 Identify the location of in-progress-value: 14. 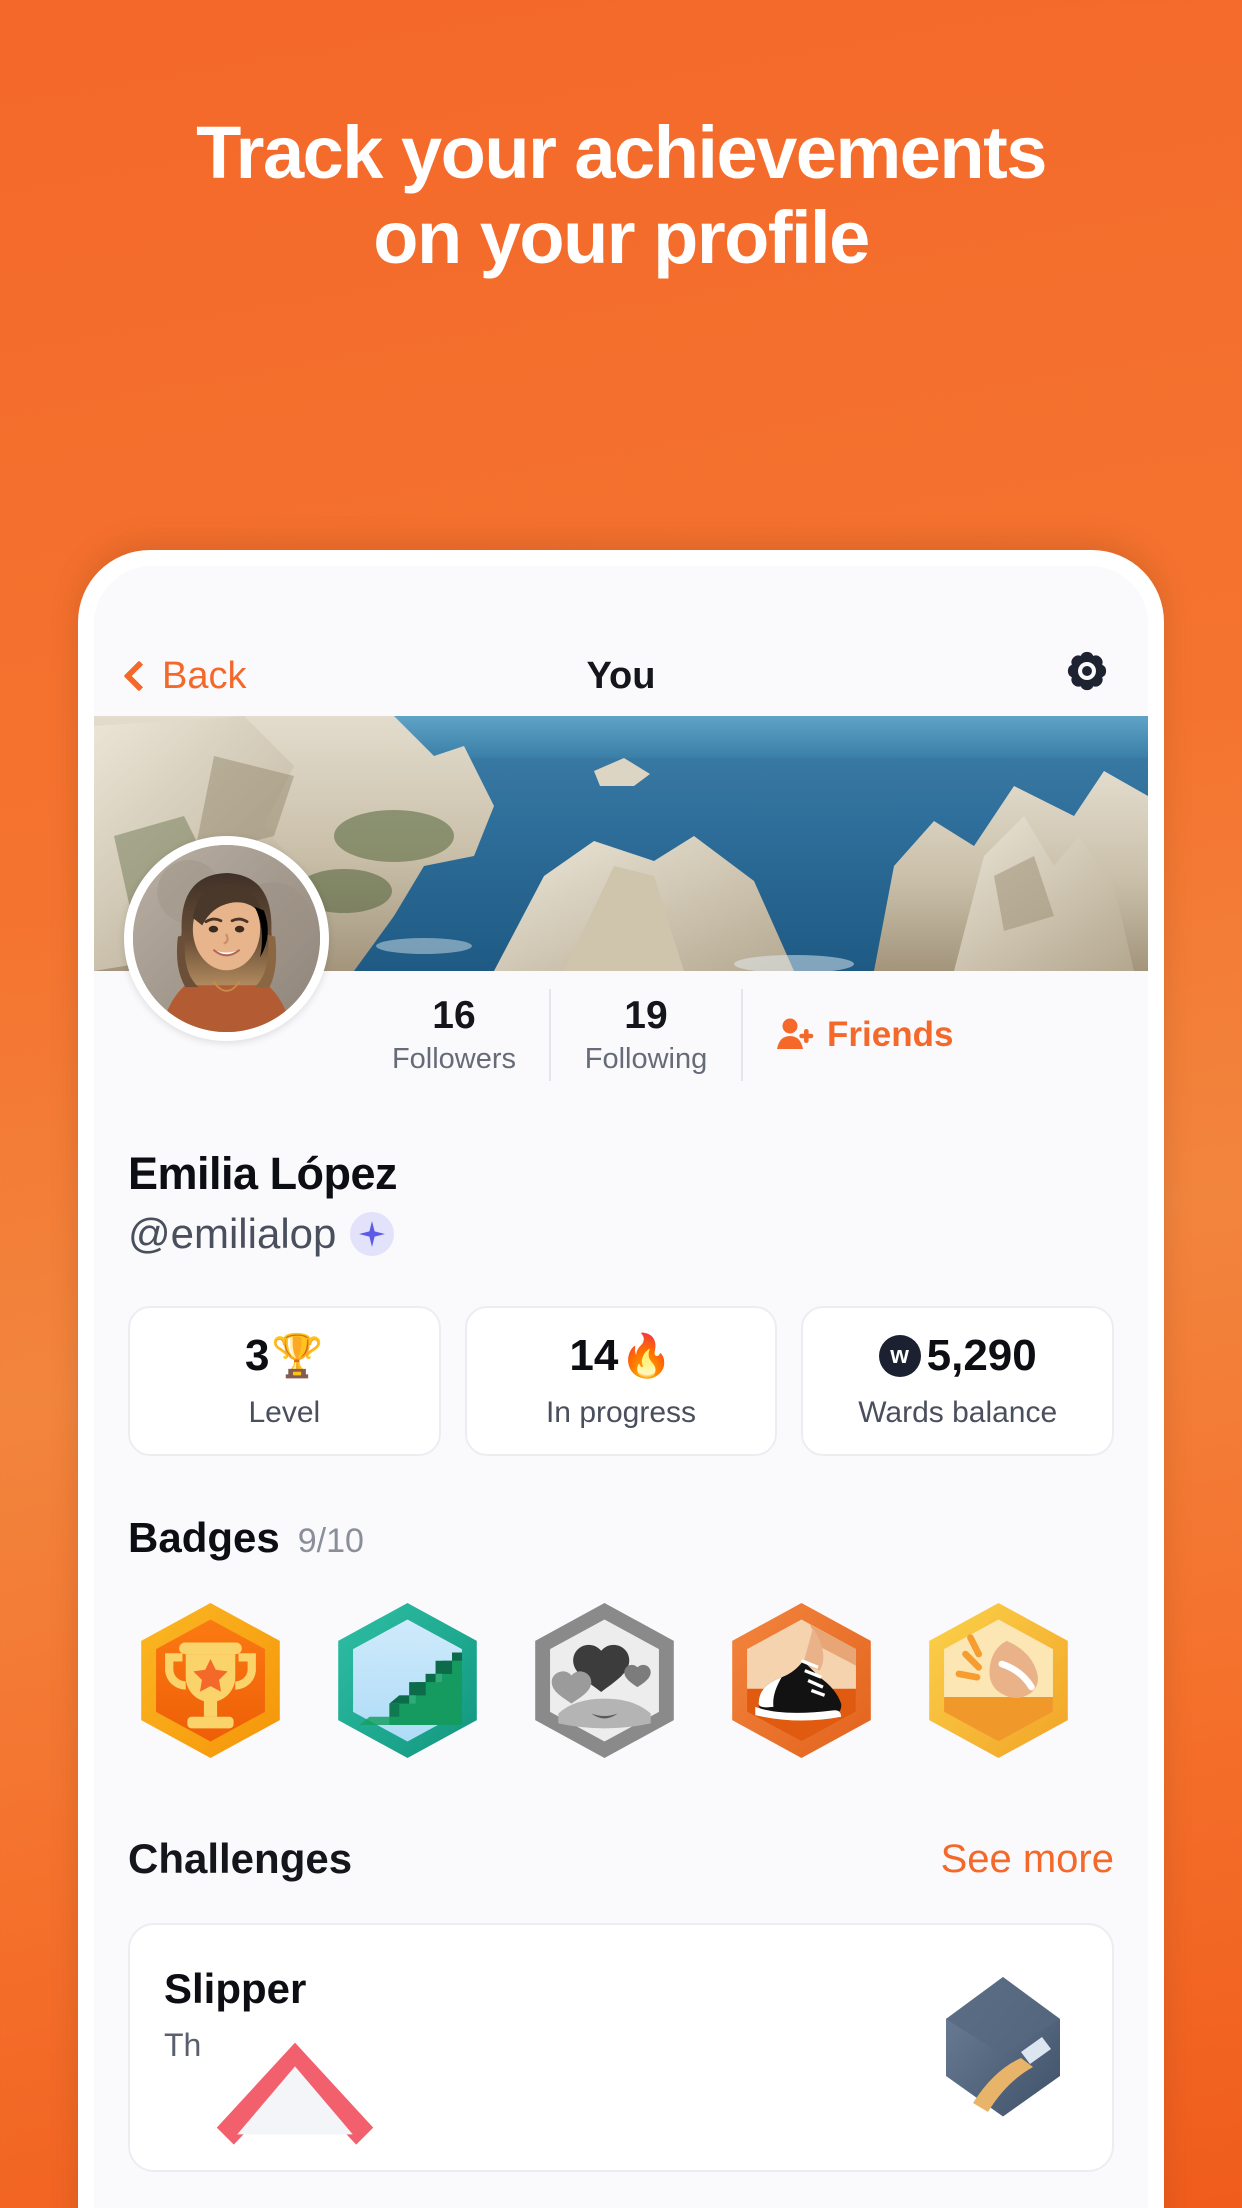
(594, 1355).